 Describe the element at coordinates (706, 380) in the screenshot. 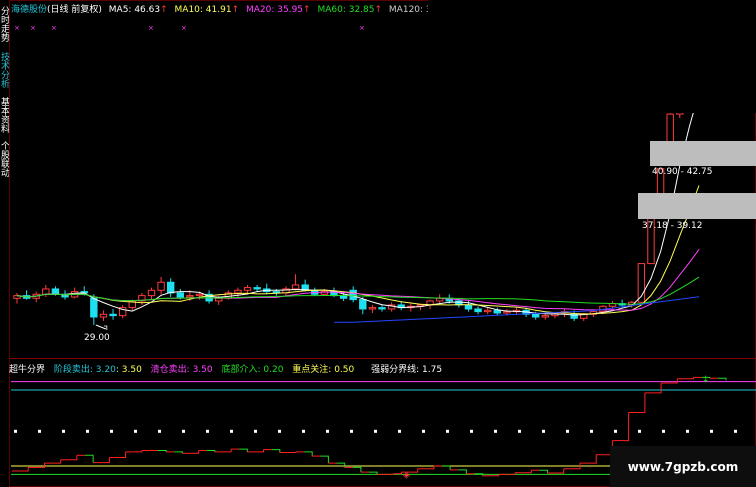

I see `sell-signal-icon: ↓` at that location.